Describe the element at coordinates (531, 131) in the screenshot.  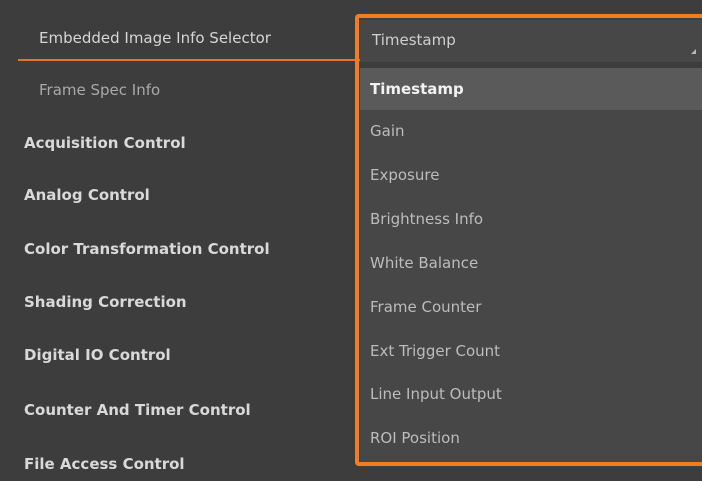
I see `option-gain: Gain` at that location.